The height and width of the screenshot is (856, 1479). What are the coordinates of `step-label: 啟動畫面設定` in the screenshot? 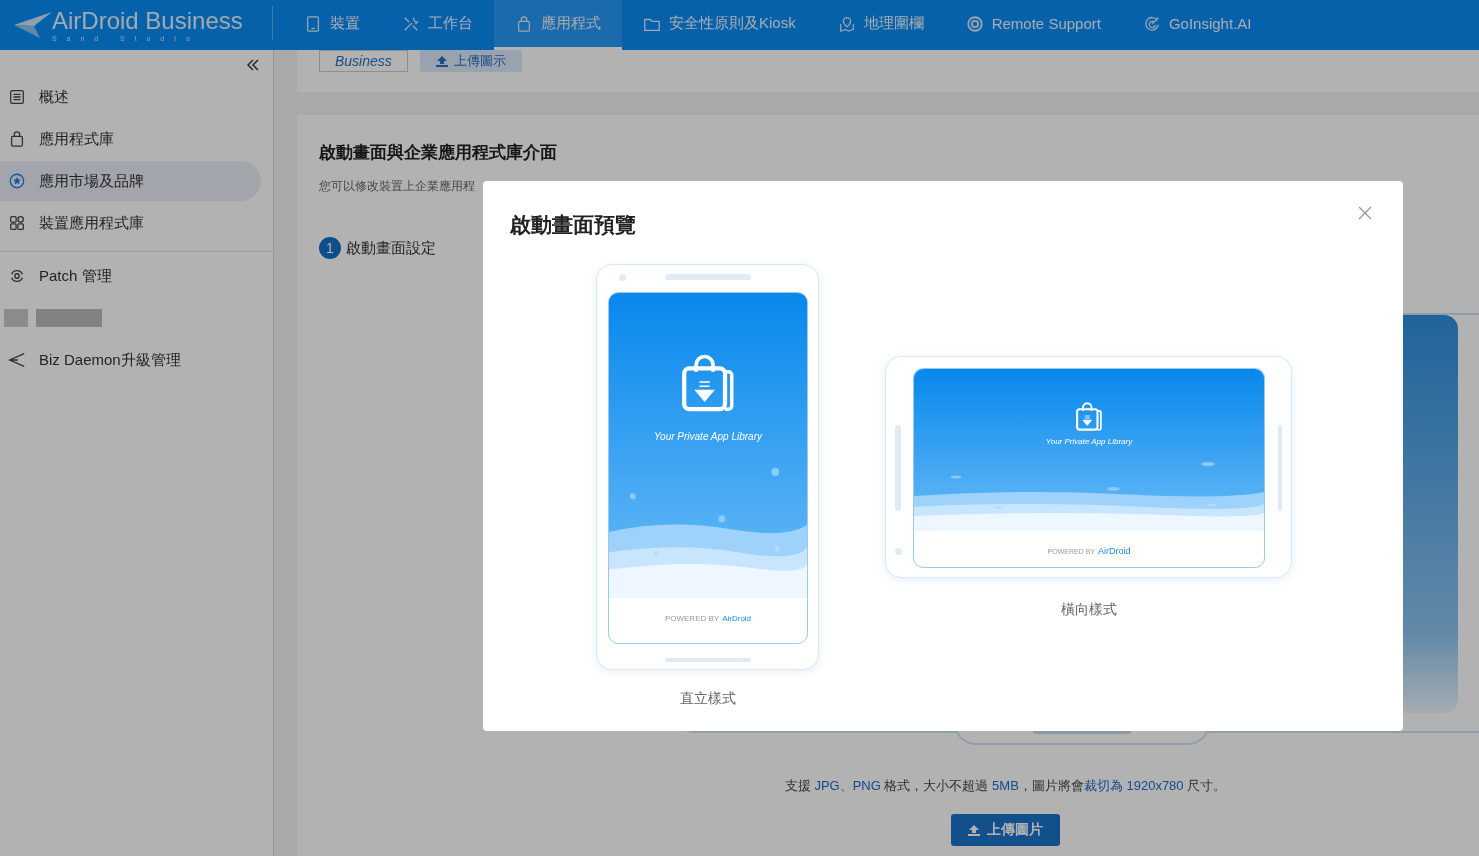 It's located at (391, 248).